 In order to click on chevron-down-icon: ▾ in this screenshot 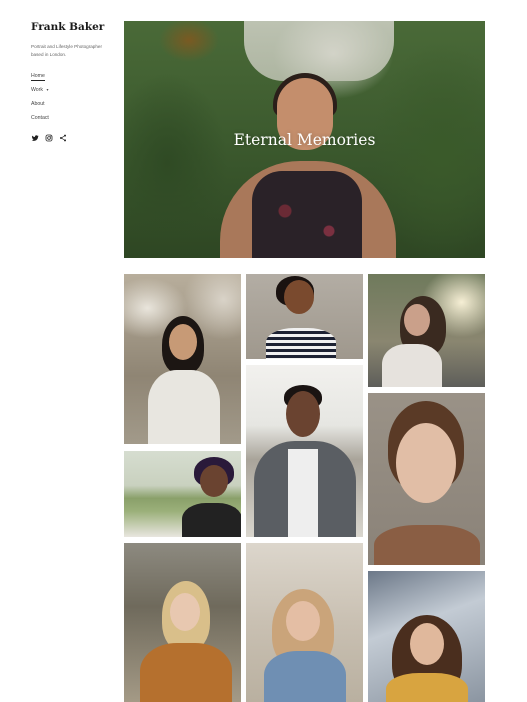, I will do `click(47, 89)`.